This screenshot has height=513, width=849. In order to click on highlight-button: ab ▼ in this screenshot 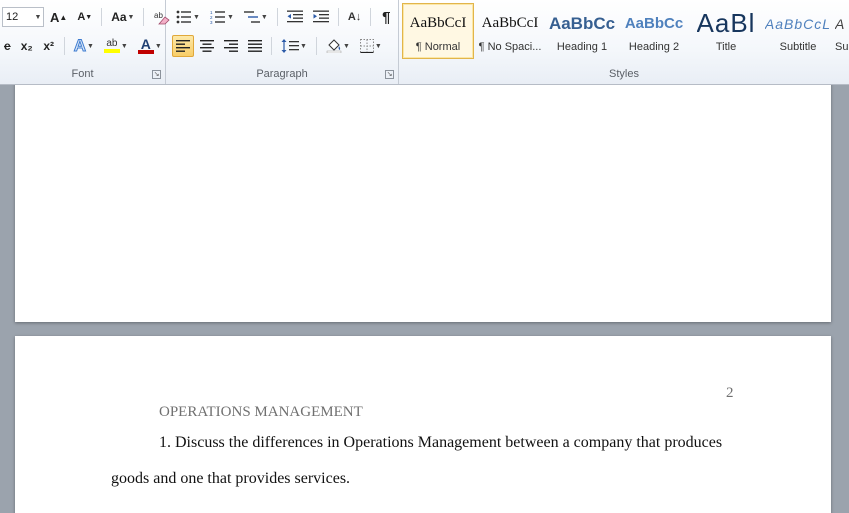, I will do `click(116, 46)`.